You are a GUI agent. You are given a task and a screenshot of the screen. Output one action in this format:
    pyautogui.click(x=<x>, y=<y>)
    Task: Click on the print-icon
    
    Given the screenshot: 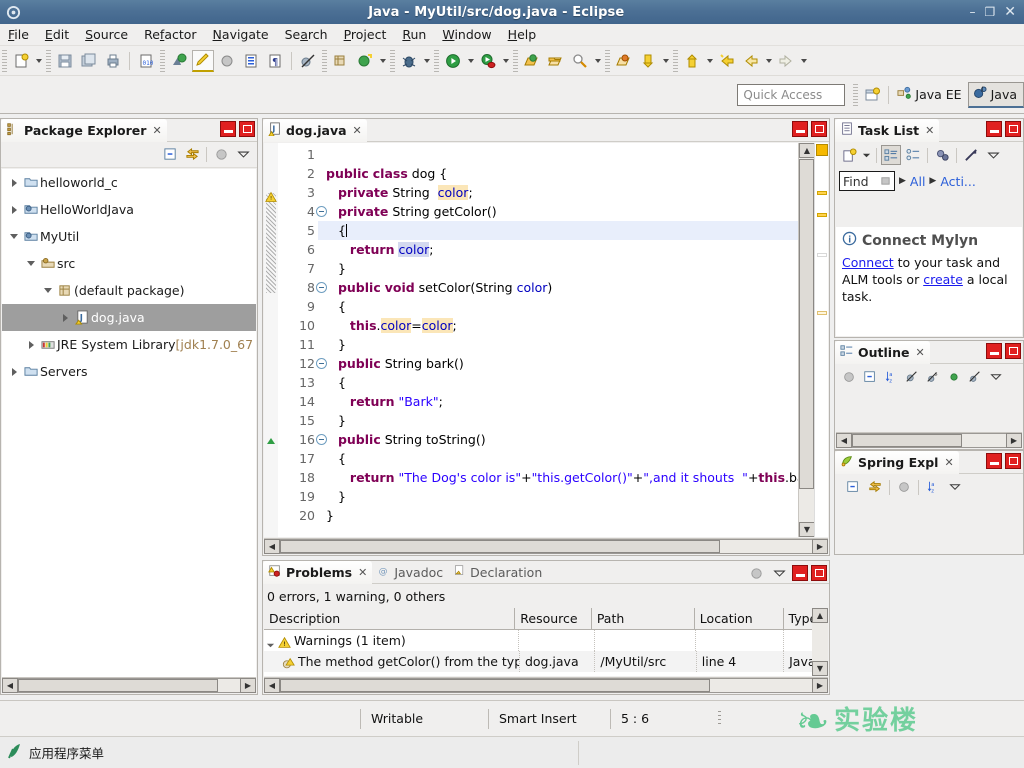 What is the action you would take?
    pyautogui.click(x=113, y=61)
    